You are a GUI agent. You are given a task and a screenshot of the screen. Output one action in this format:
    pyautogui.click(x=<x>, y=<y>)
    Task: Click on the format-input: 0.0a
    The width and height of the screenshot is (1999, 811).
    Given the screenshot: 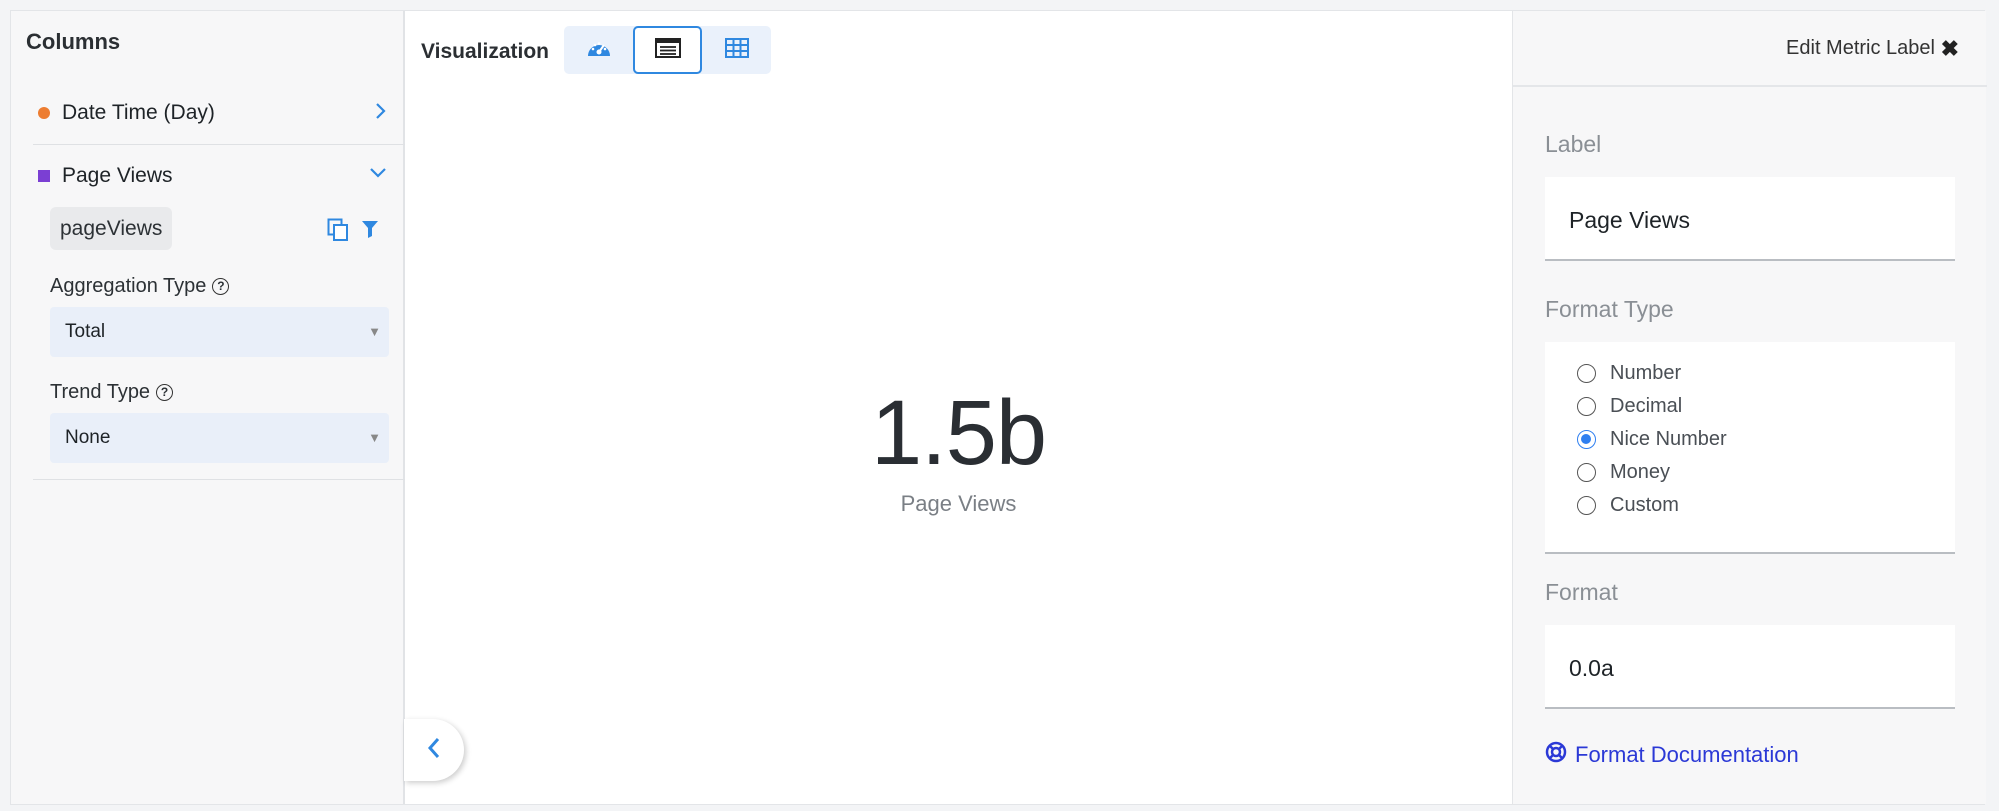 What is the action you would take?
    pyautogui.click(x=1750, y=667)
    